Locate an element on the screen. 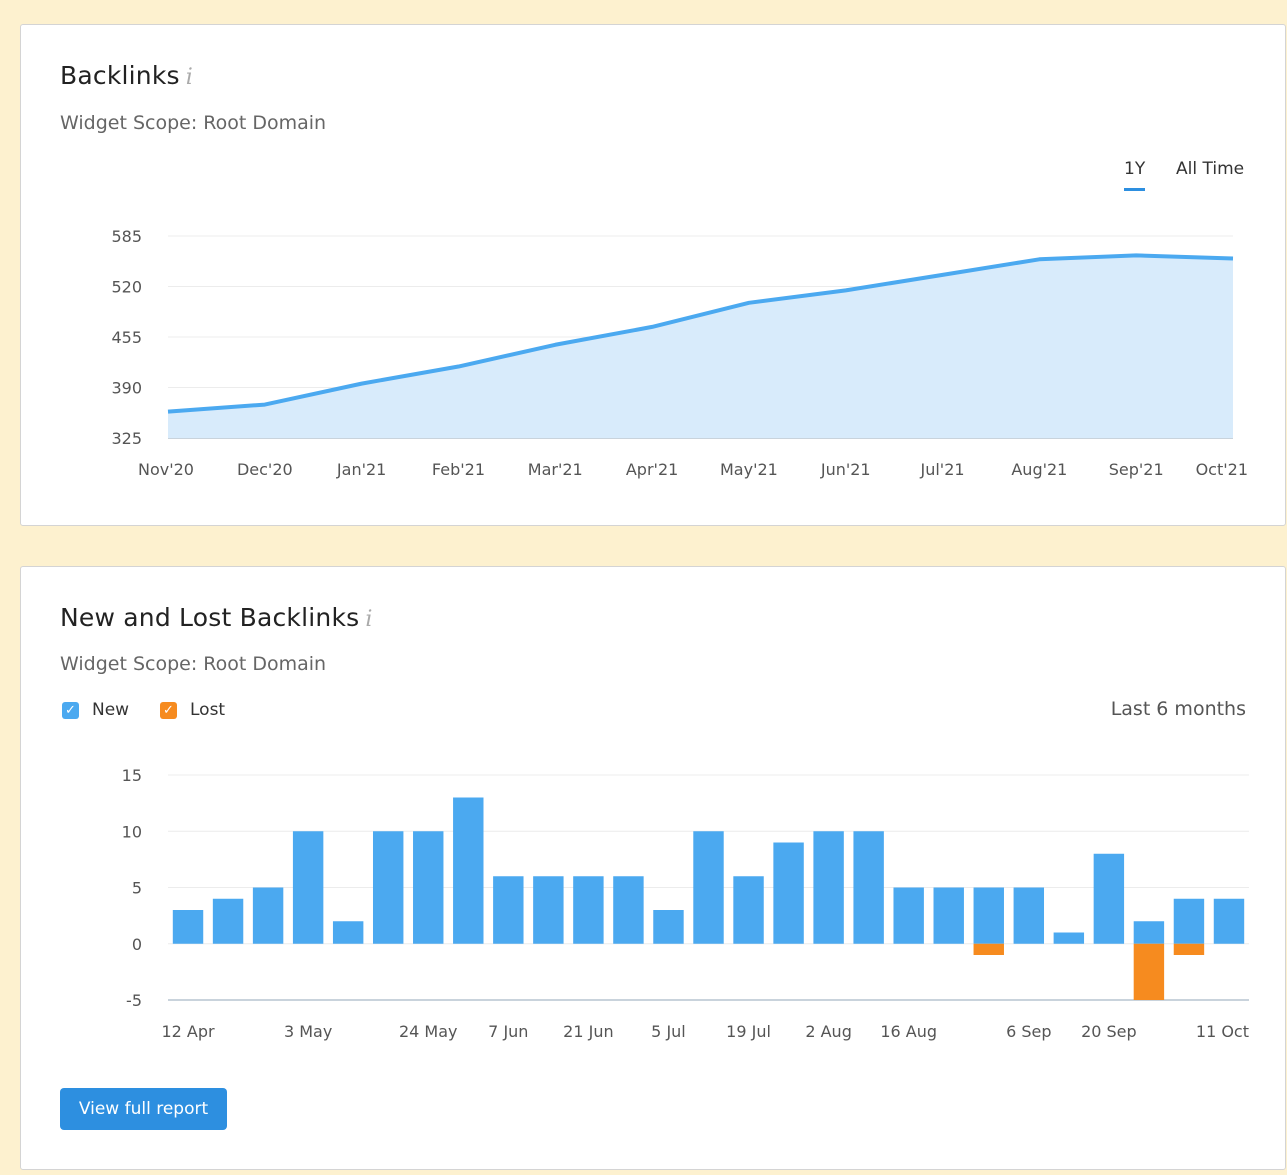  y-tick-label: 325 is located at coordinates (126, 438).